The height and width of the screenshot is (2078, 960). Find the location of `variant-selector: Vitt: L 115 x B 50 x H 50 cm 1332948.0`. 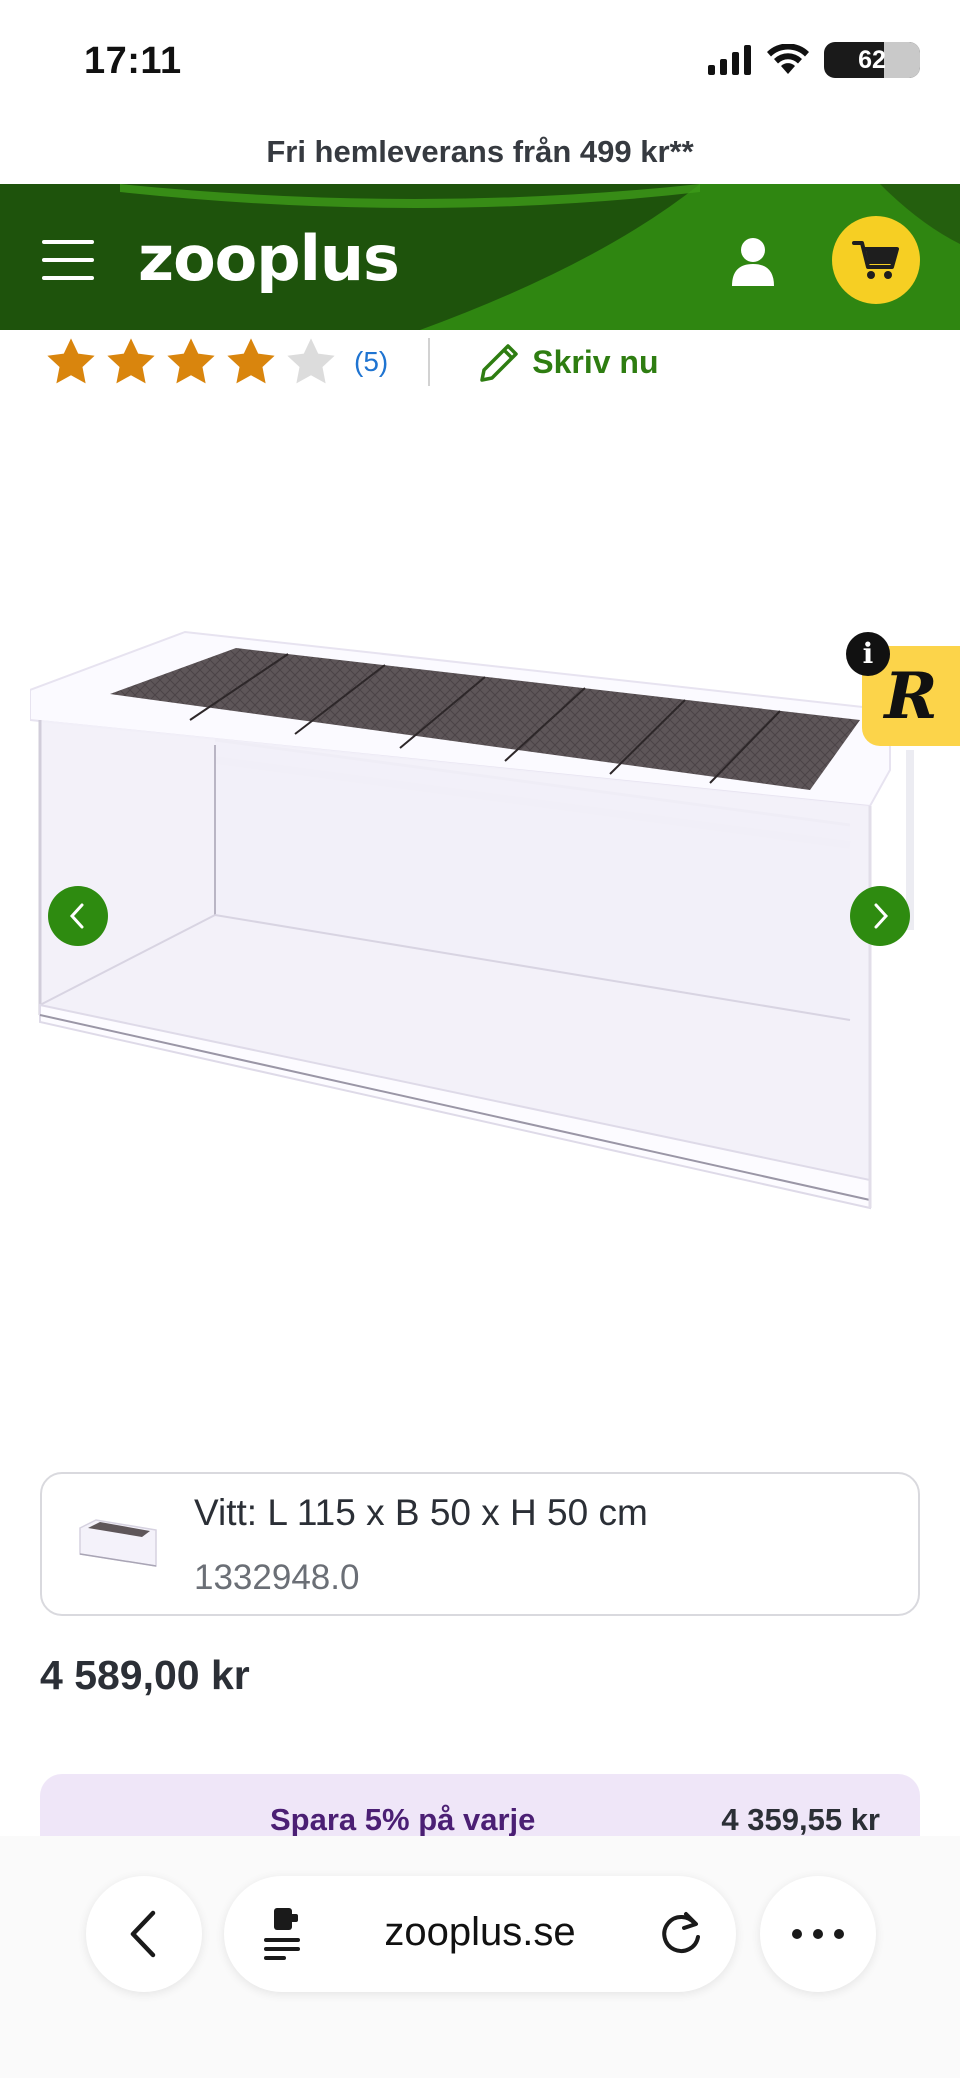

variant-selector: Vitt: L 115 x B 50 x H 50 cm 1332948.0 is located at coordinates (480, 1544).